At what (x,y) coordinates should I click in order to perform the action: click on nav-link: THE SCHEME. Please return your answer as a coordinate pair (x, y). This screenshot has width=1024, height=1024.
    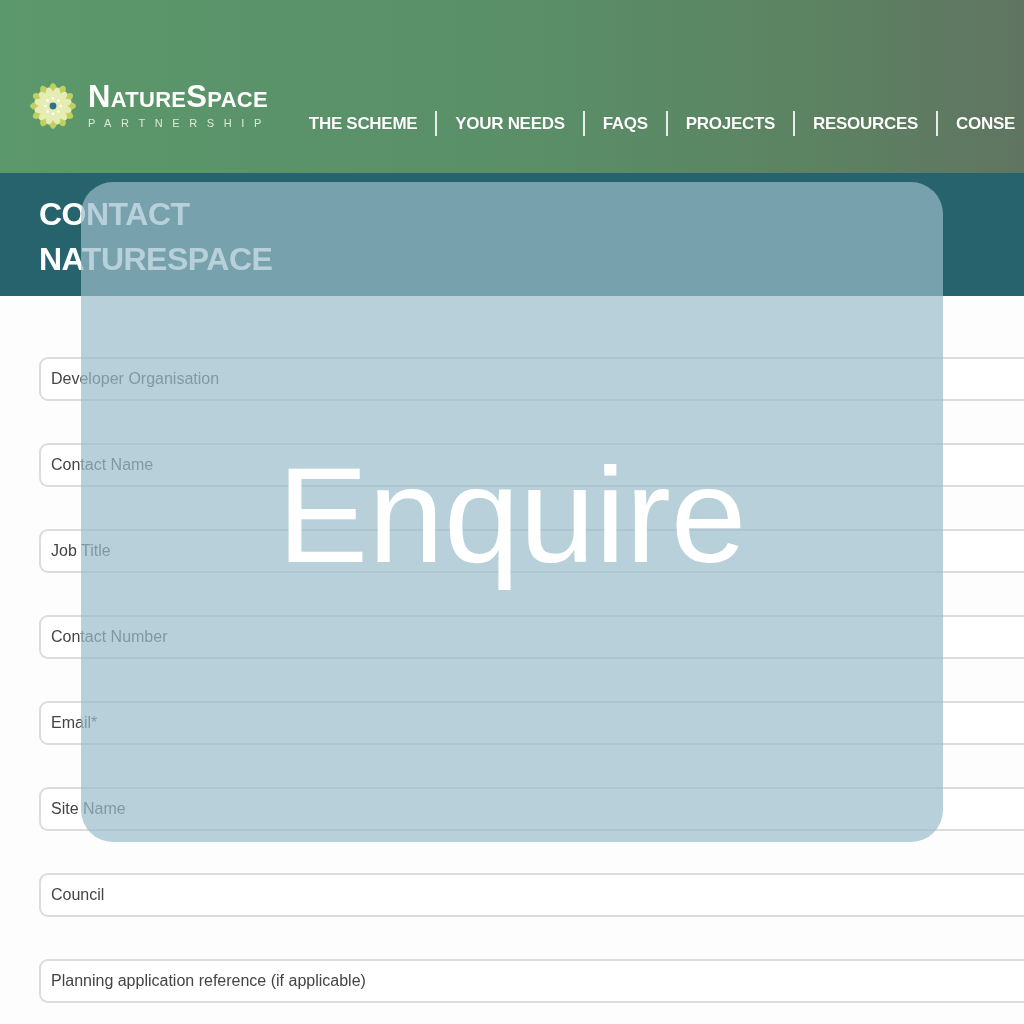
    Looking at the image, I should click on (363, 123).